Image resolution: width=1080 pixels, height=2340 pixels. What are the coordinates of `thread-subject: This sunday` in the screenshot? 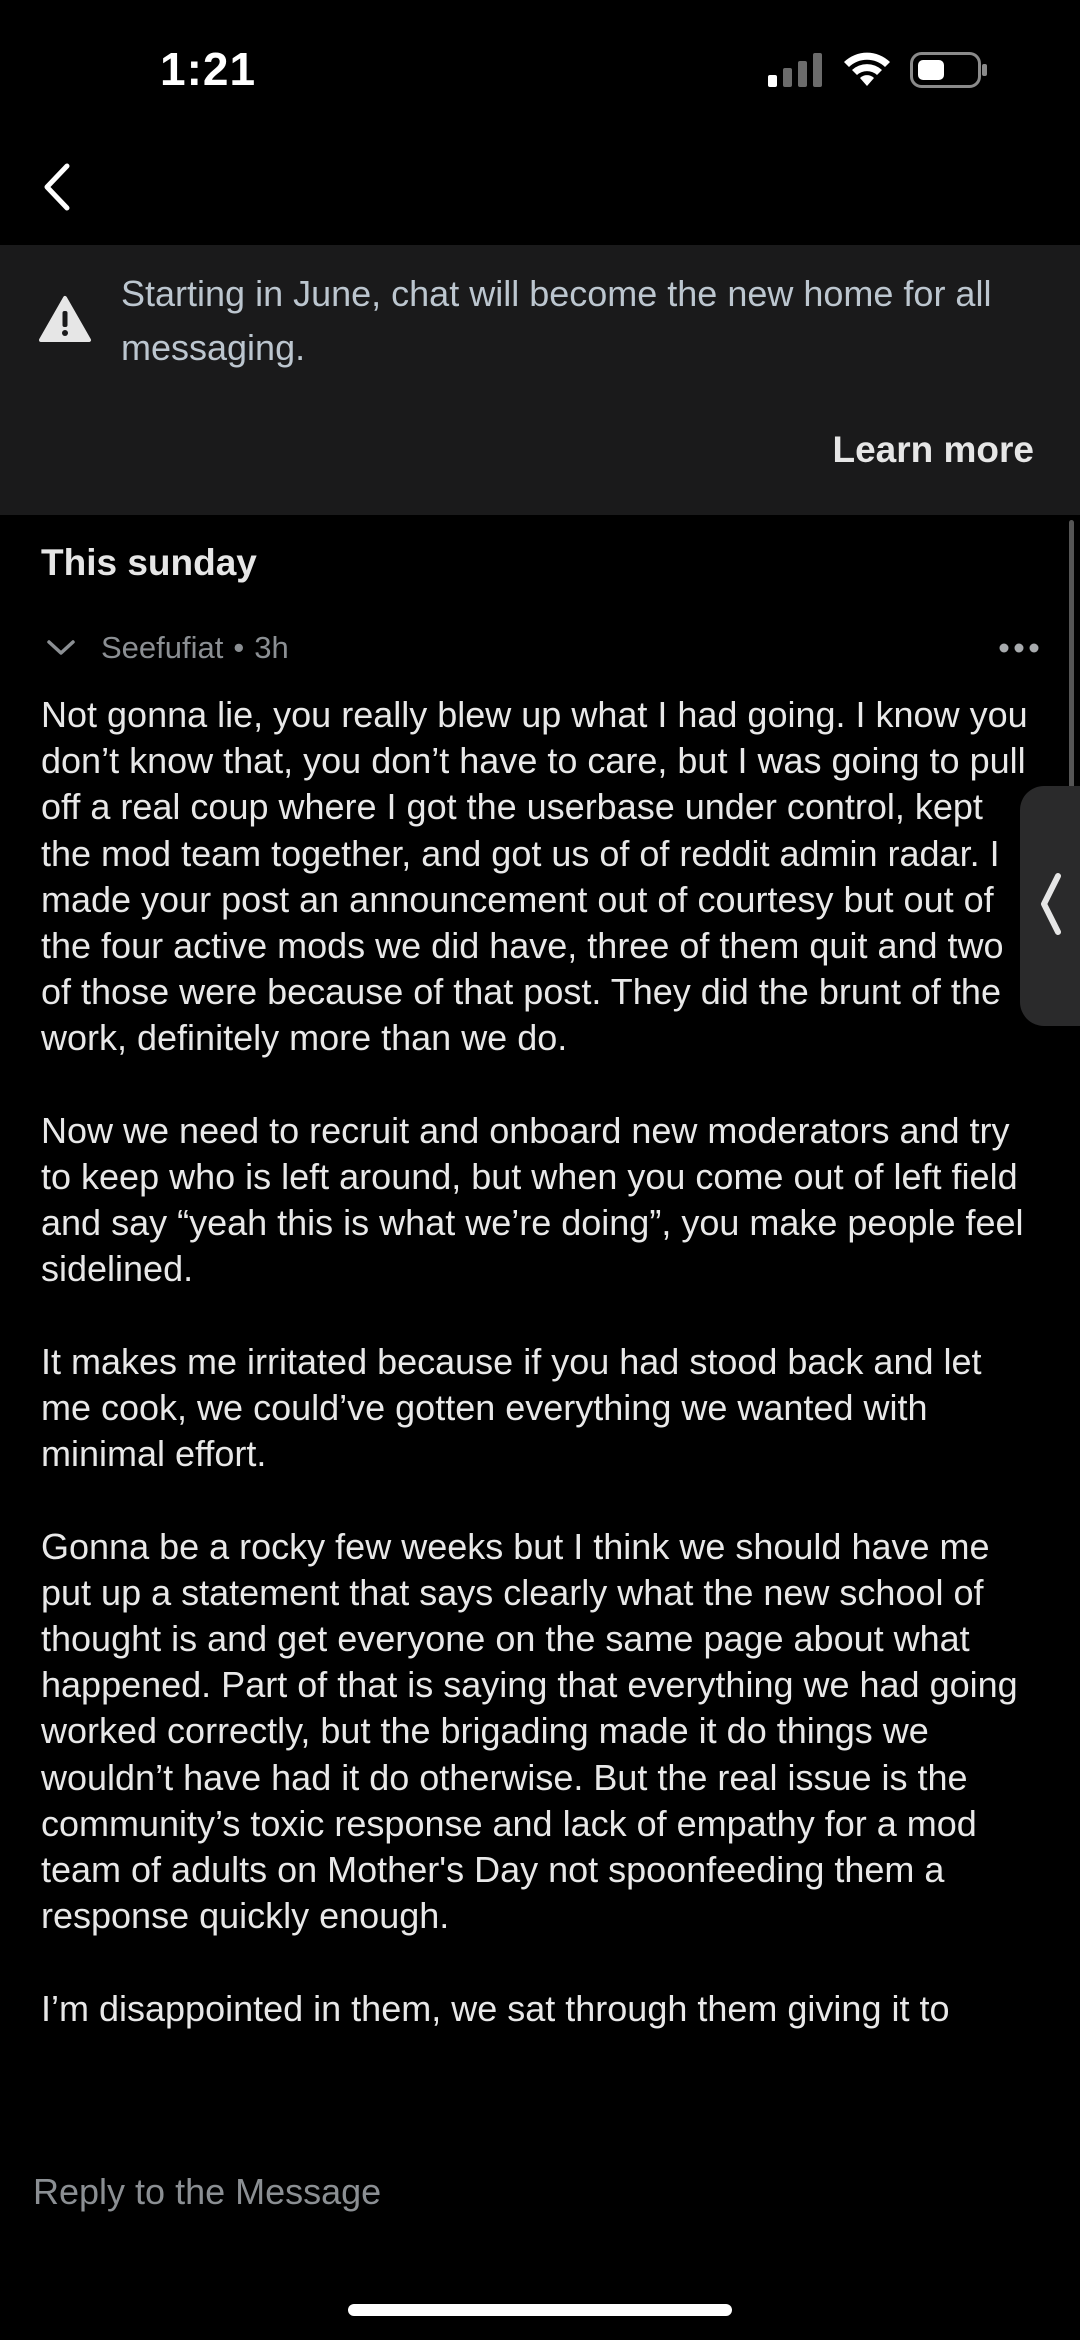 It's located at (149, 562).